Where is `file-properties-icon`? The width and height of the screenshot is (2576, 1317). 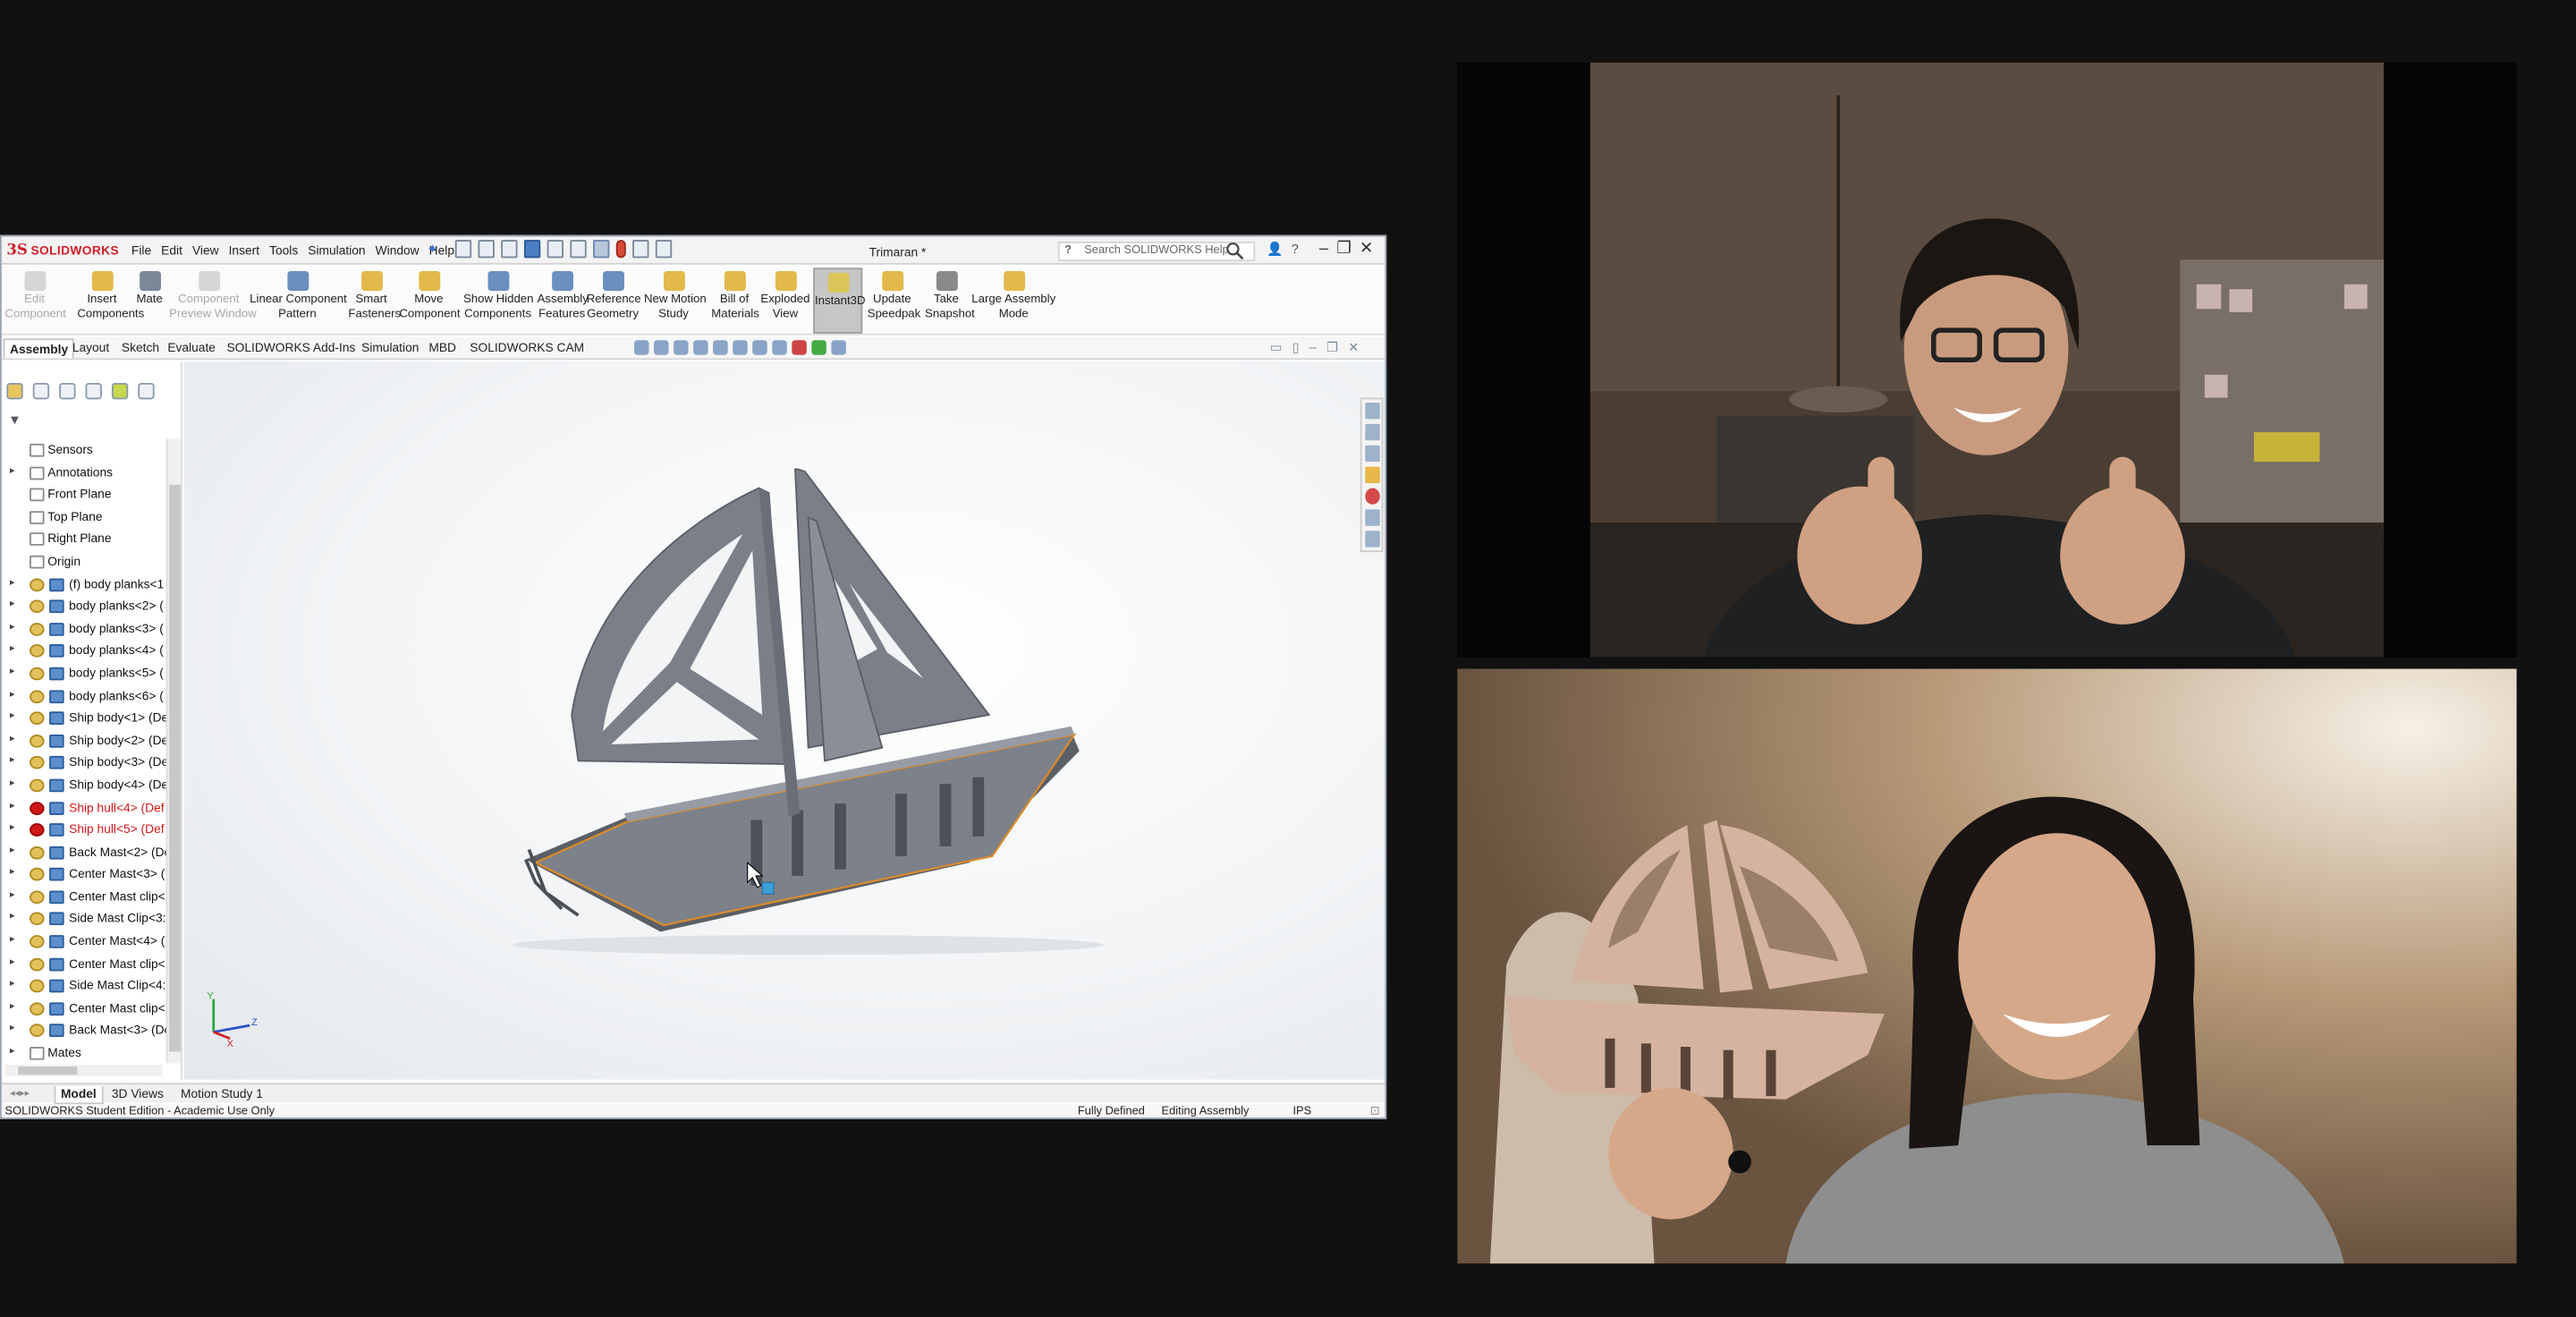 file-properties-icon is located at coordinates (640, 249).